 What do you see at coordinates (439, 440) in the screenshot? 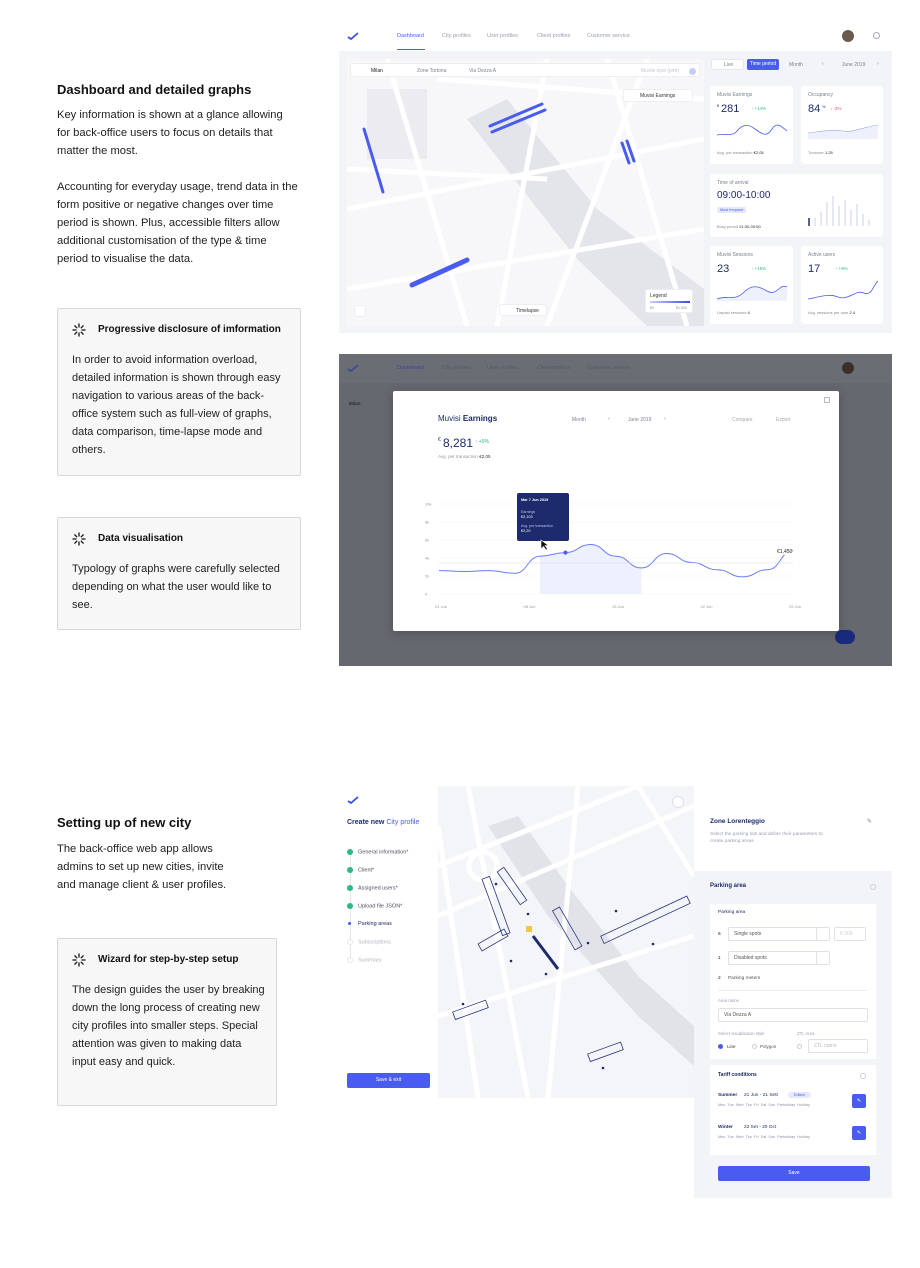
I see `currency: €` at bounding box center [439, 440].